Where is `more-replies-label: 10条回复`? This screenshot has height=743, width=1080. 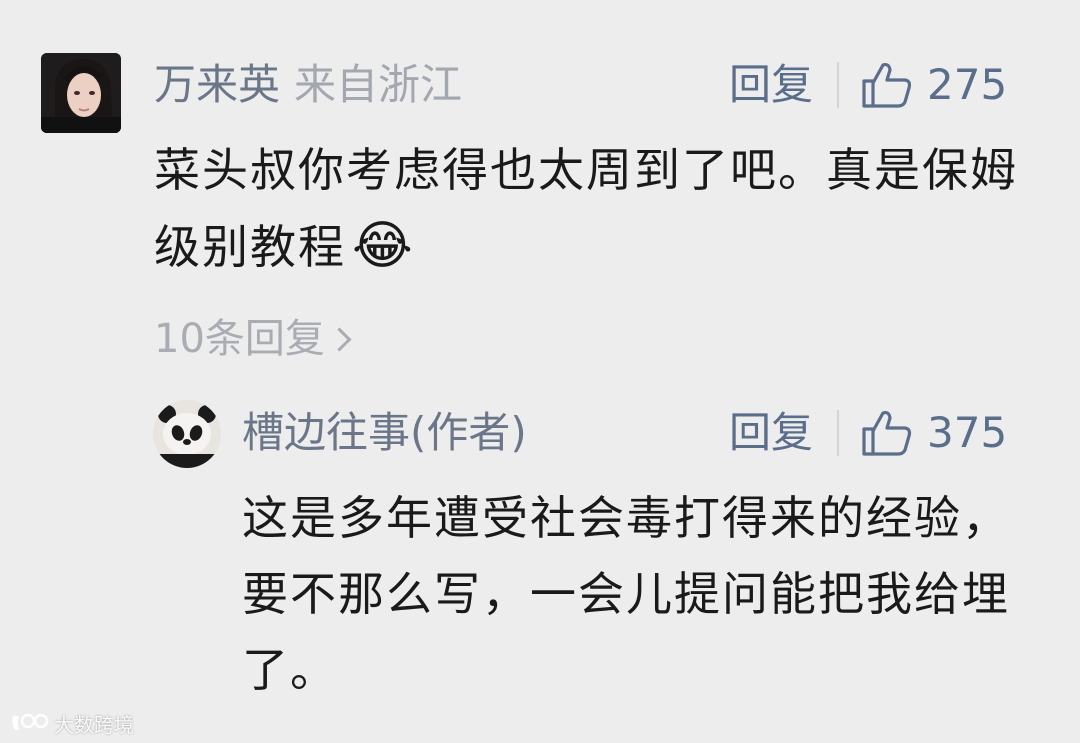
more-replies-label: 10条回复 is located at coordinates (239, 339).